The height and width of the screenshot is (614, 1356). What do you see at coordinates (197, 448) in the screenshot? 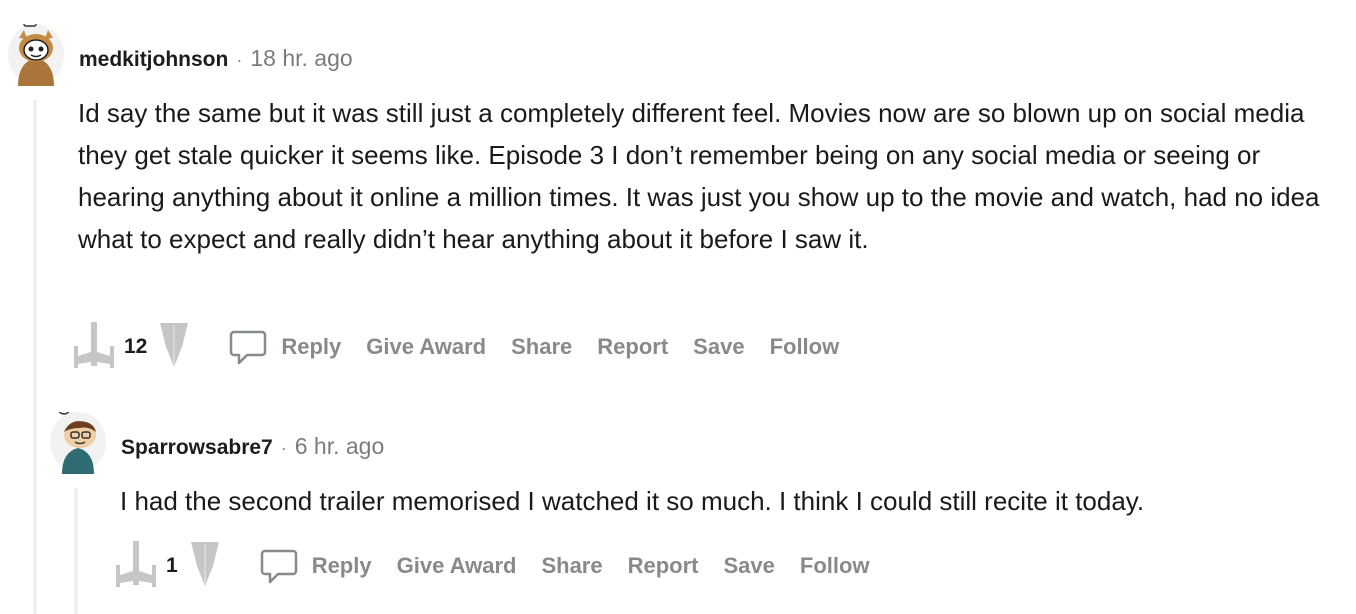
I see `username: Sparrowsabre7` at bounding box center [197, 448].